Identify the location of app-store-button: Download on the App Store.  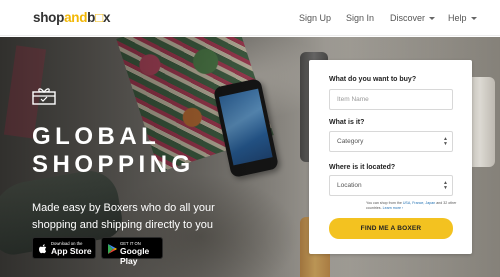
(64, 248).